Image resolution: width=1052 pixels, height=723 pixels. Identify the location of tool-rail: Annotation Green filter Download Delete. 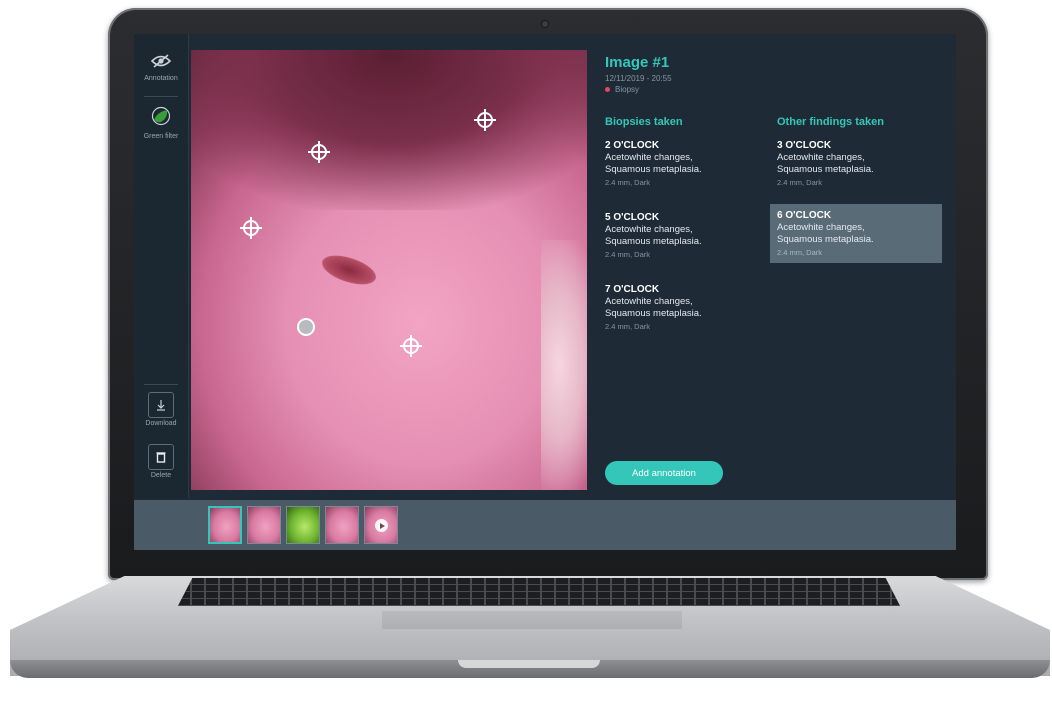
(161, 266).